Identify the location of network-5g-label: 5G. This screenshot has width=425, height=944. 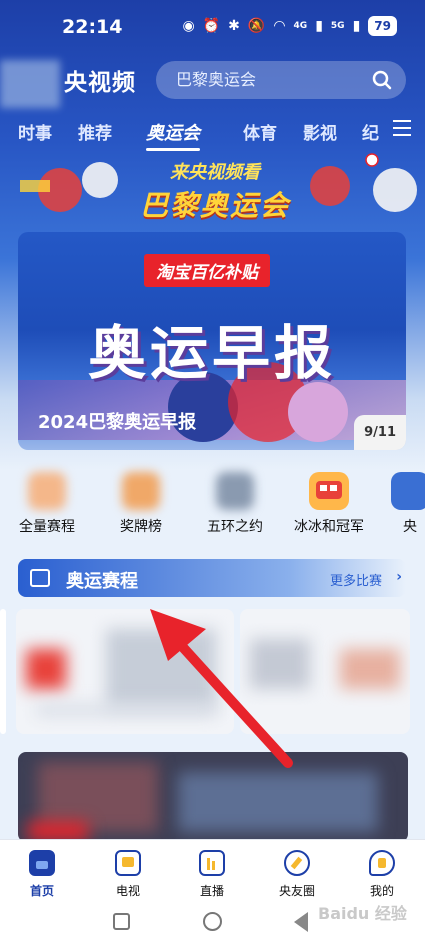
(337, 26).